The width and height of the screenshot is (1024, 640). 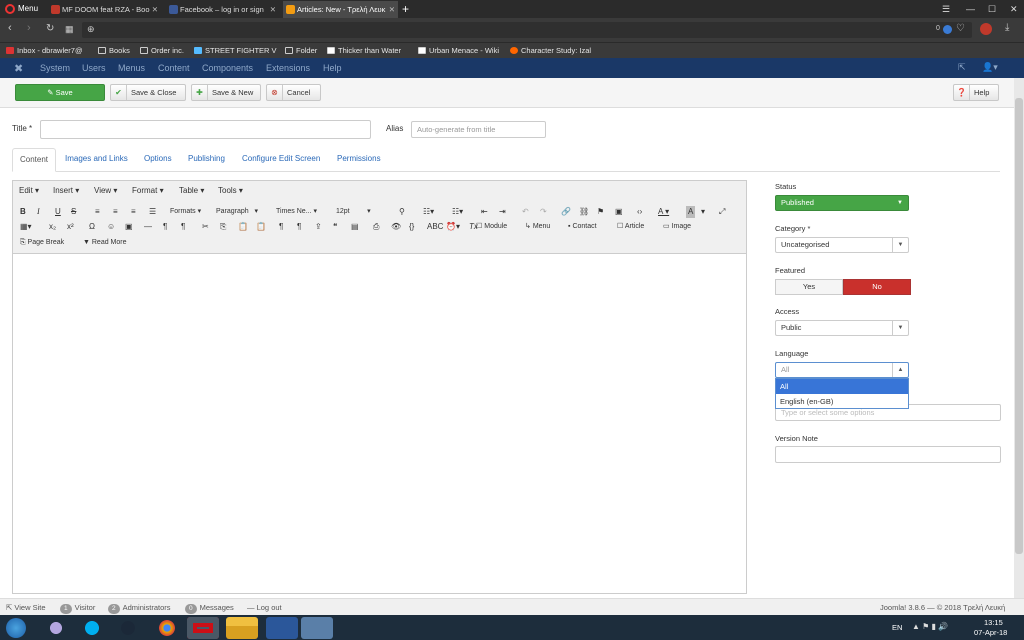 What do you see at coordinates (842, 370) in the screenshot?
I see `language-select: All ▲` at bounding box center [842, 370].